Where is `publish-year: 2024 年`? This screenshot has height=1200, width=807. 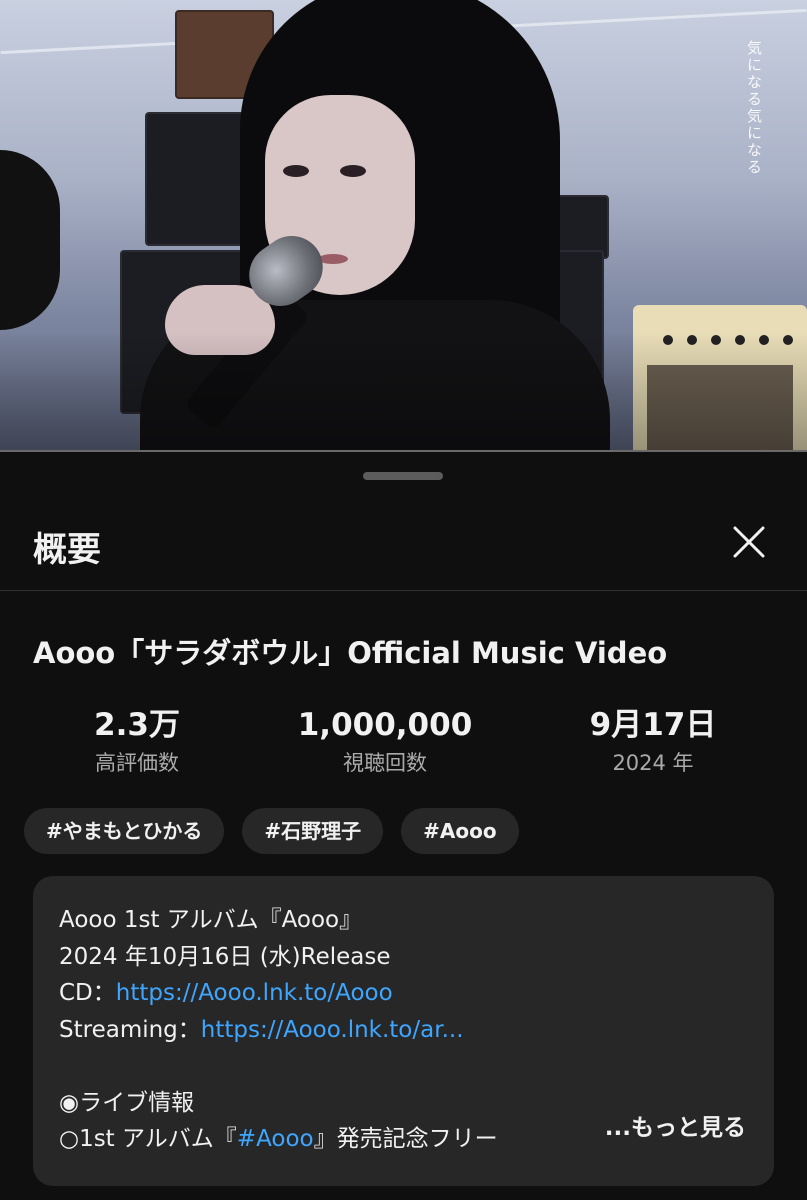 publish-year: 2024 年 is located at coordinates (653, 763).